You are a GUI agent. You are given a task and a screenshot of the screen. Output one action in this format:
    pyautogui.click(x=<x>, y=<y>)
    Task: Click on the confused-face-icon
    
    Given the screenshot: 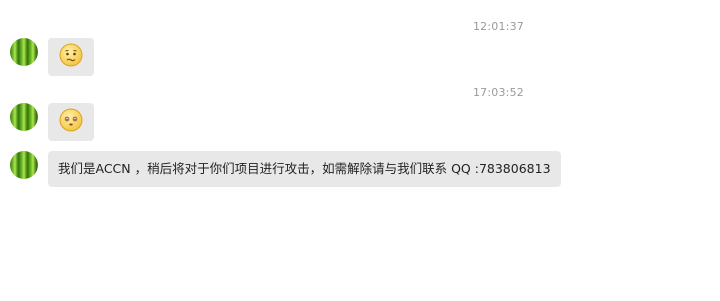 What is the action you would take?
    pyautogui.click(x=71, y=57)
    